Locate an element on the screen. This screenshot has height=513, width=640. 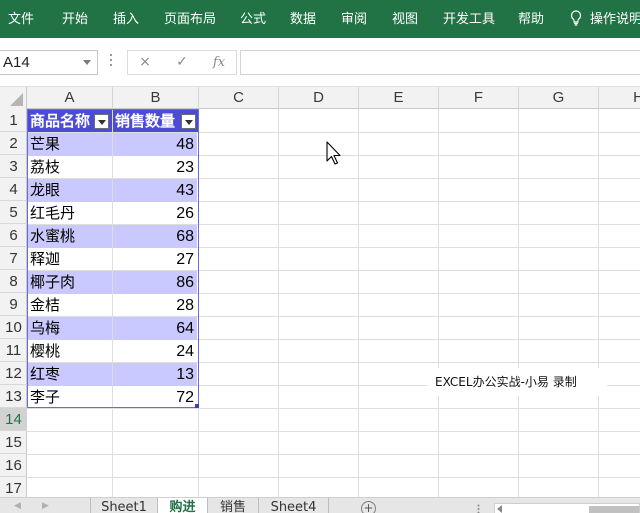
table-cell-qty: 28 is located at coordinates (155, 305).